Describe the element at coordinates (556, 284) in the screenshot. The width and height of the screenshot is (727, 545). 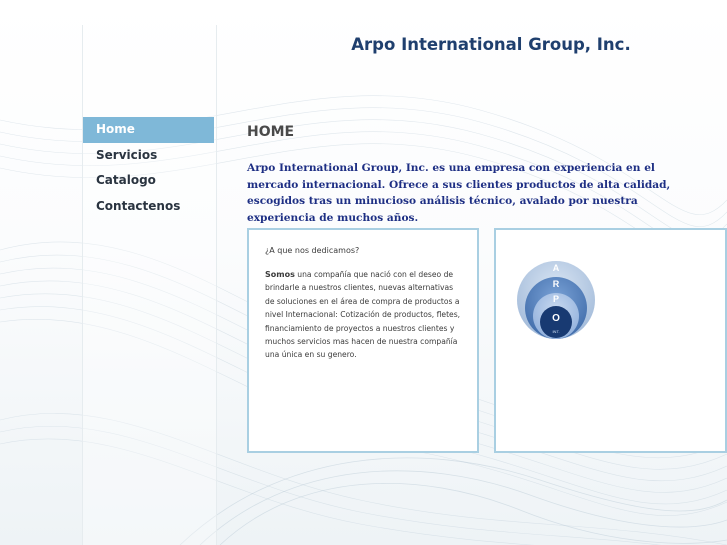
I see `logo-letter-r: R` at that location.